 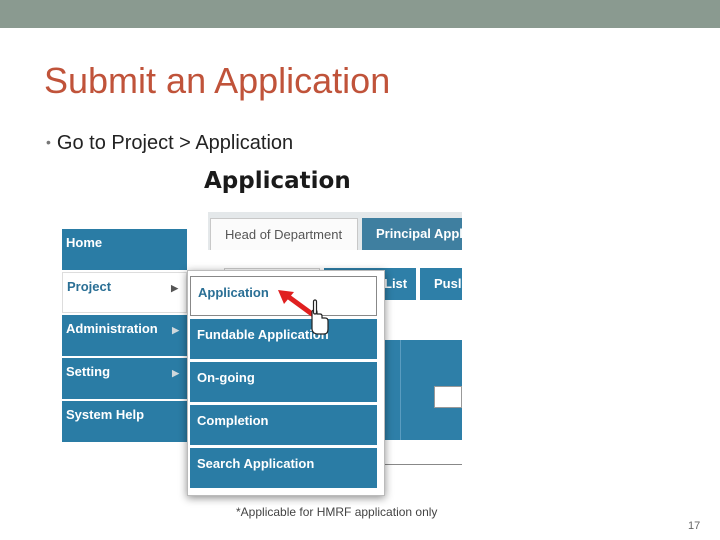 I want to click on content-input, so click(x=448, y=397).